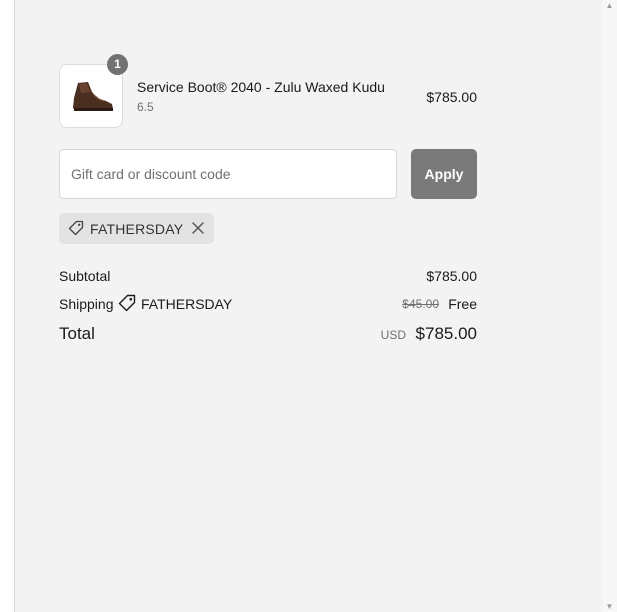  I want to click on scroll-down-arrow-icon: ▼, so click(609, 606).